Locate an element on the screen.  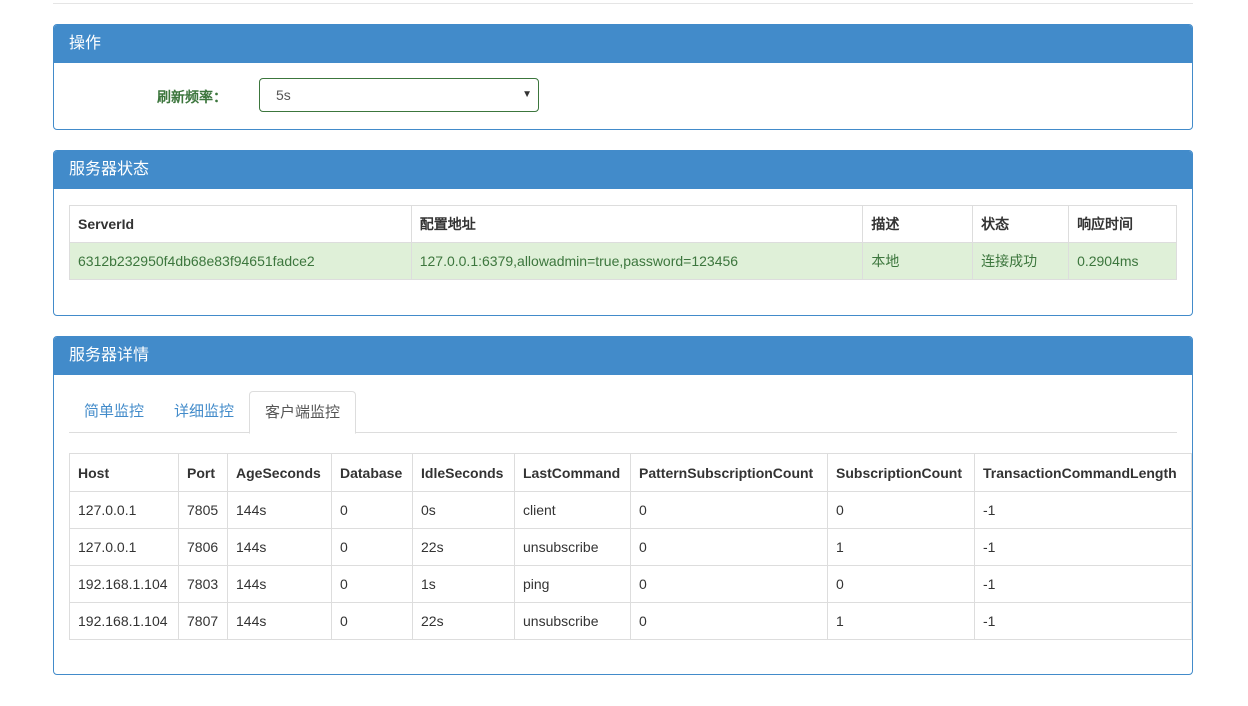
top-divider is located at coordinates (623, 3).